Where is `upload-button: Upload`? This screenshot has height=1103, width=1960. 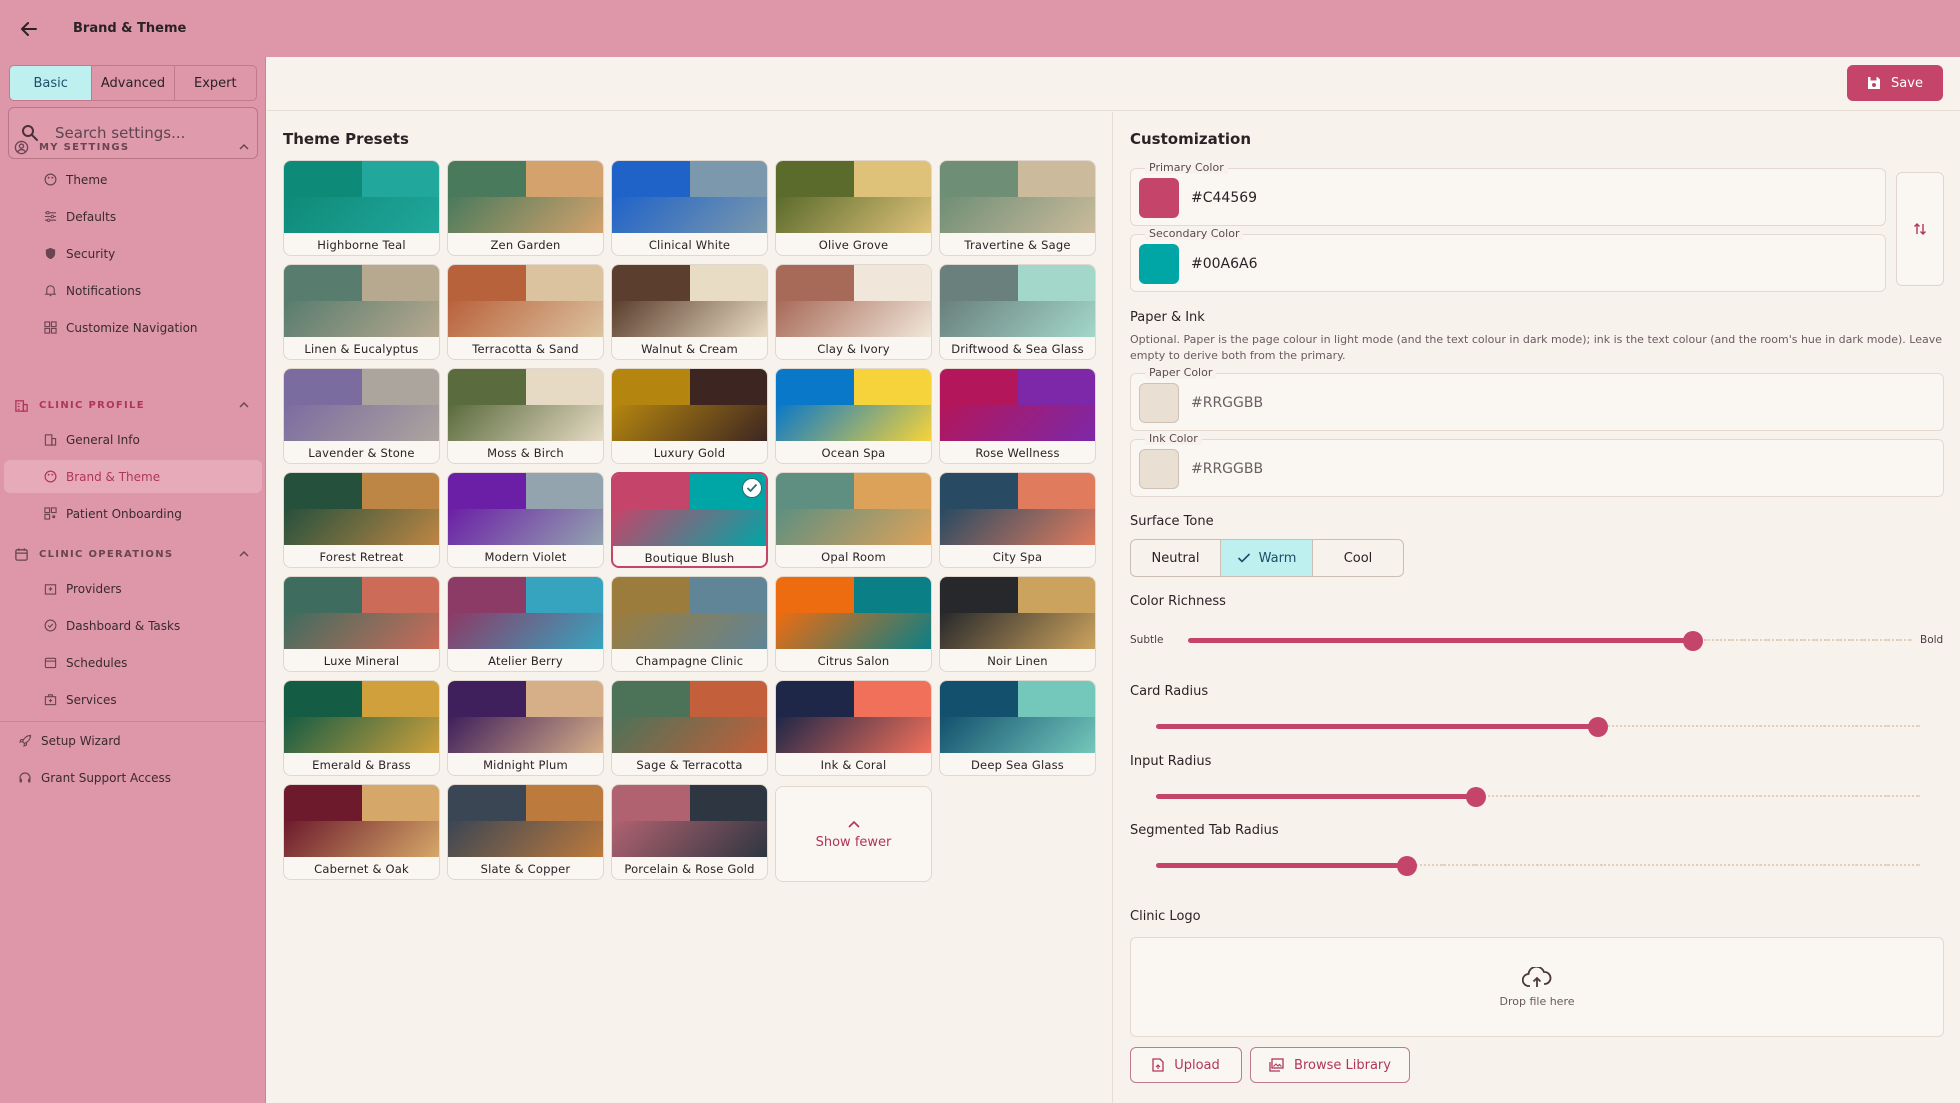 upload-button: Upload is located at coordinates (1186, 1065).